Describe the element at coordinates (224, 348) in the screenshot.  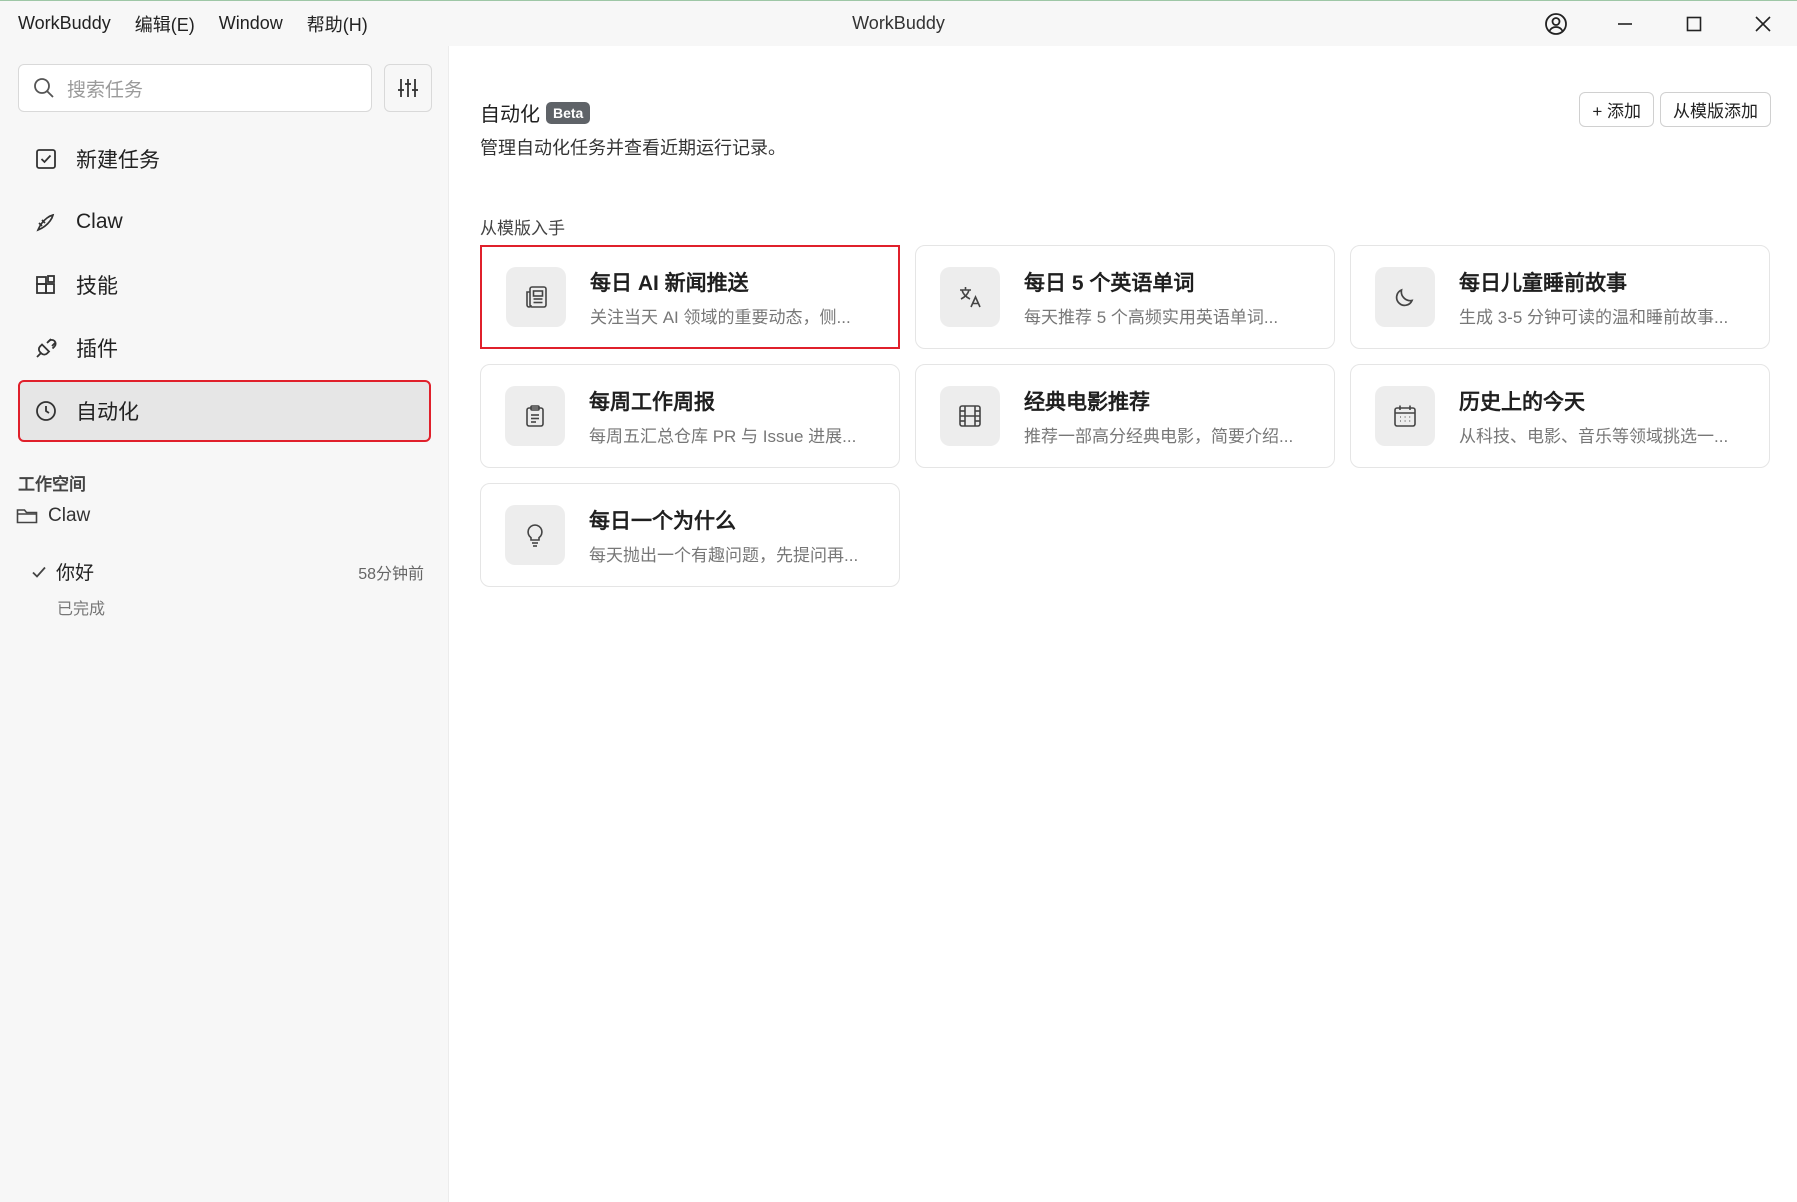
I see `sidebar-item-plugins: 插件` at that location.